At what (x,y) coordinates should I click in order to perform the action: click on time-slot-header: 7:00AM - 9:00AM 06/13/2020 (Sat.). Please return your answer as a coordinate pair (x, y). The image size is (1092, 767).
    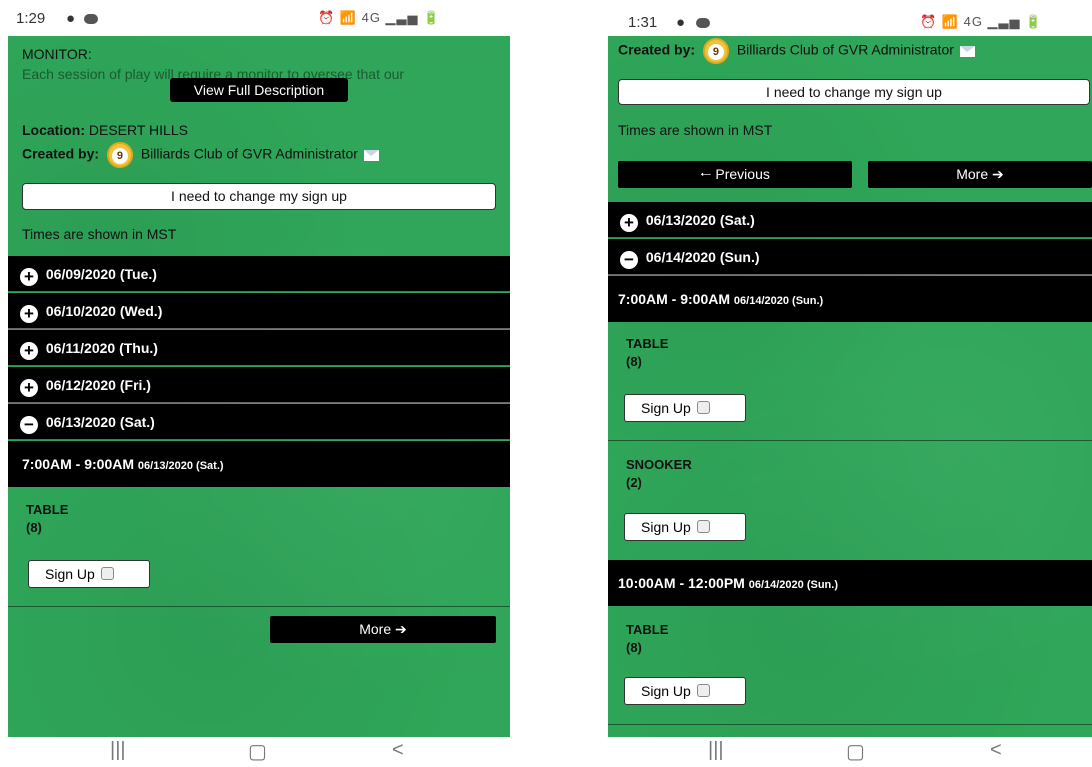
    Looking at the image, I should click on (259, 464).